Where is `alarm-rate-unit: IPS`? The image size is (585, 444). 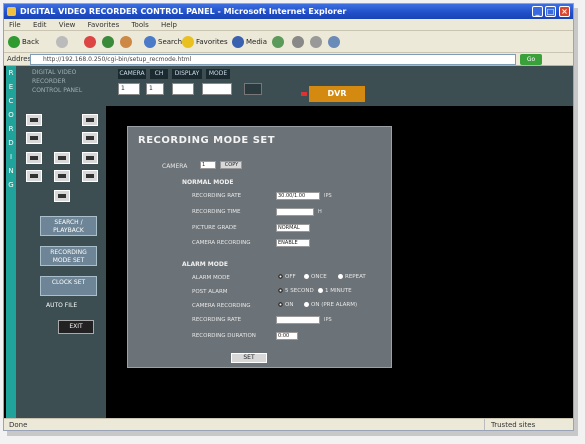 alarm-rate-unit: IPS is located at coordinates (328, 320).